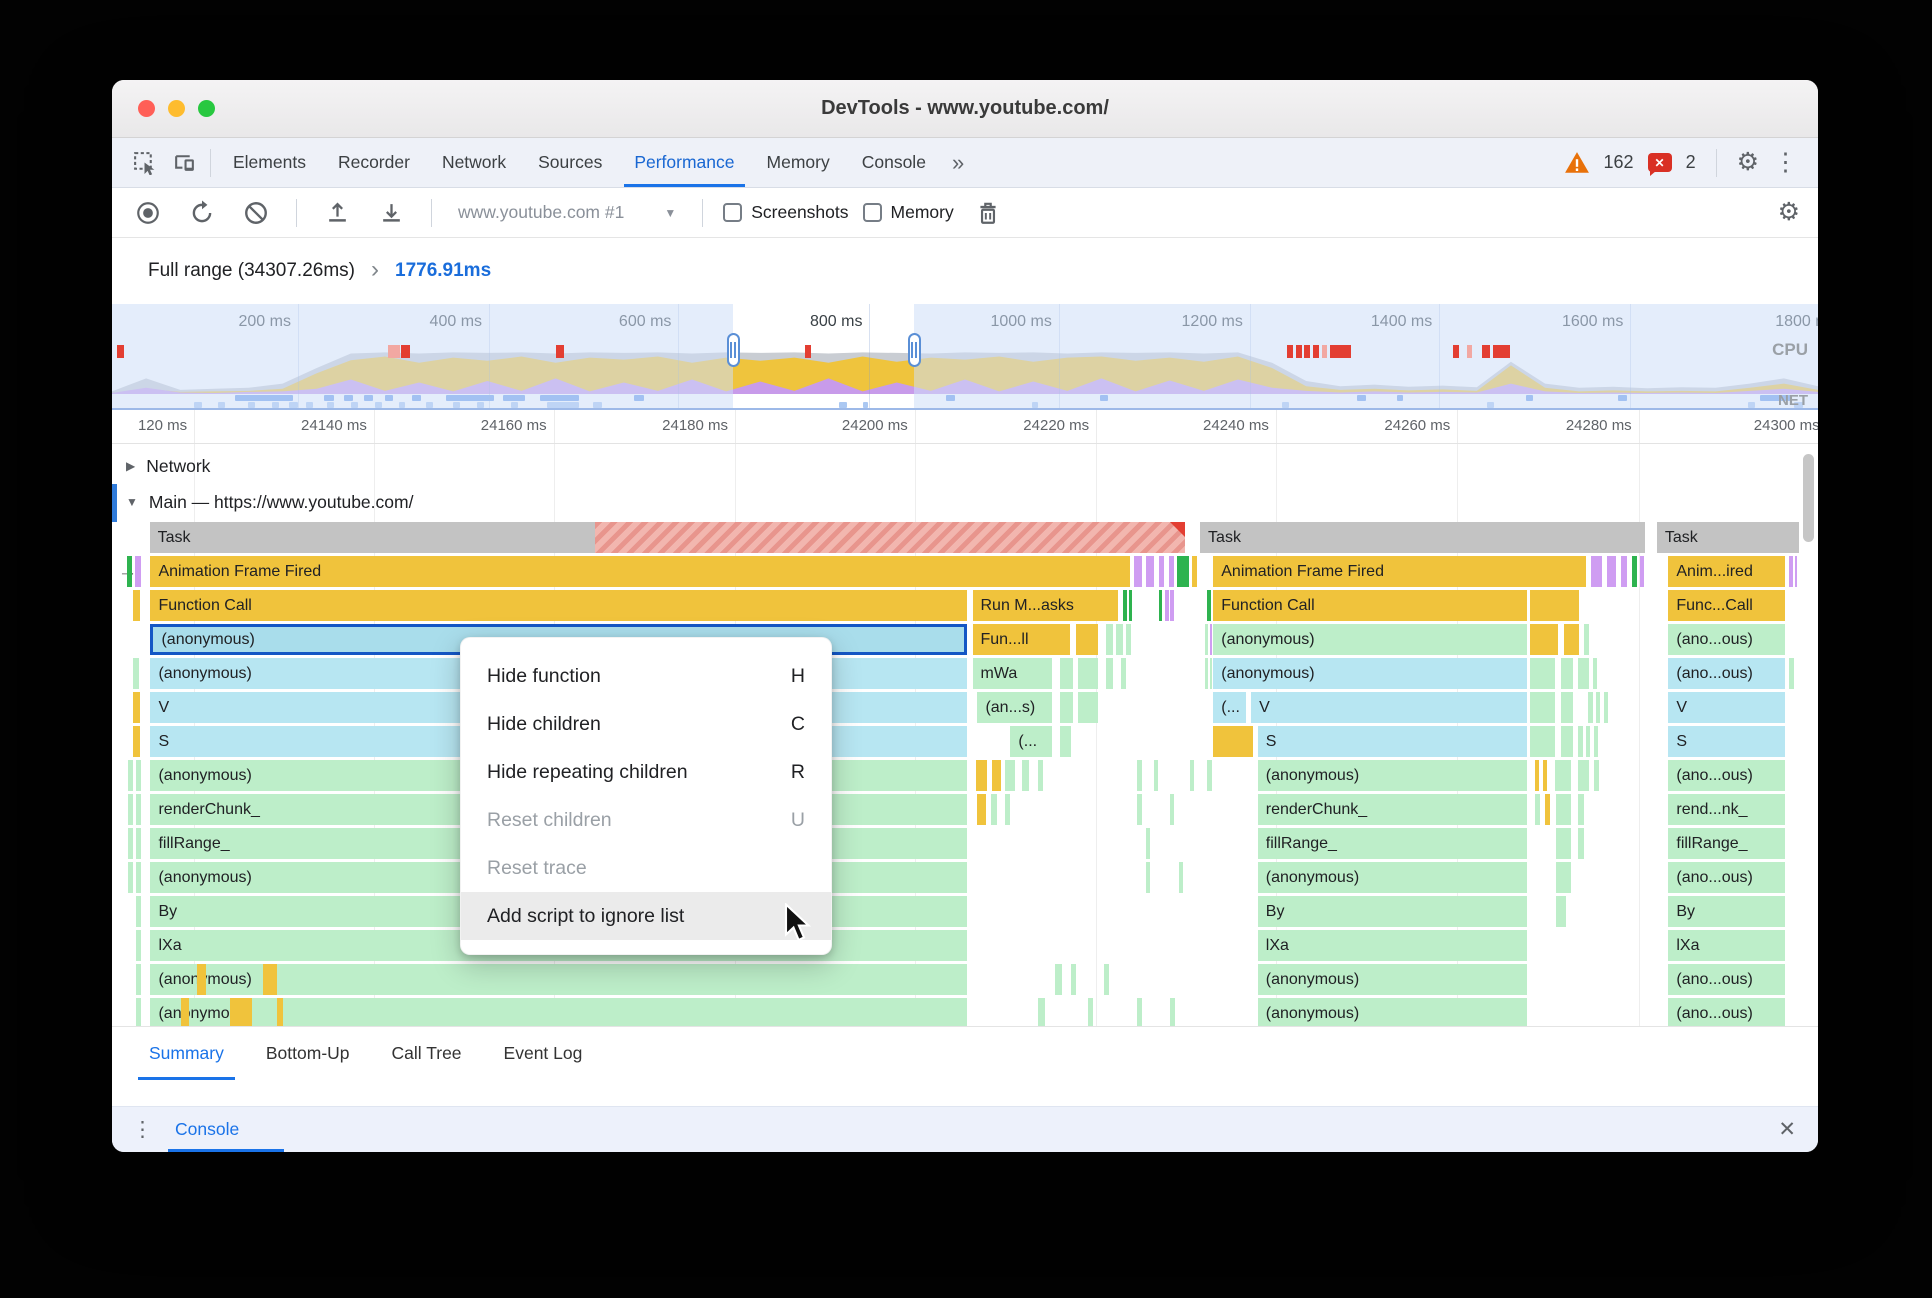 The image size is (1932, 1298). Describe the element at coordinates (958, 163) in the screenshot. I see `more-tabs-button: »` at that location.